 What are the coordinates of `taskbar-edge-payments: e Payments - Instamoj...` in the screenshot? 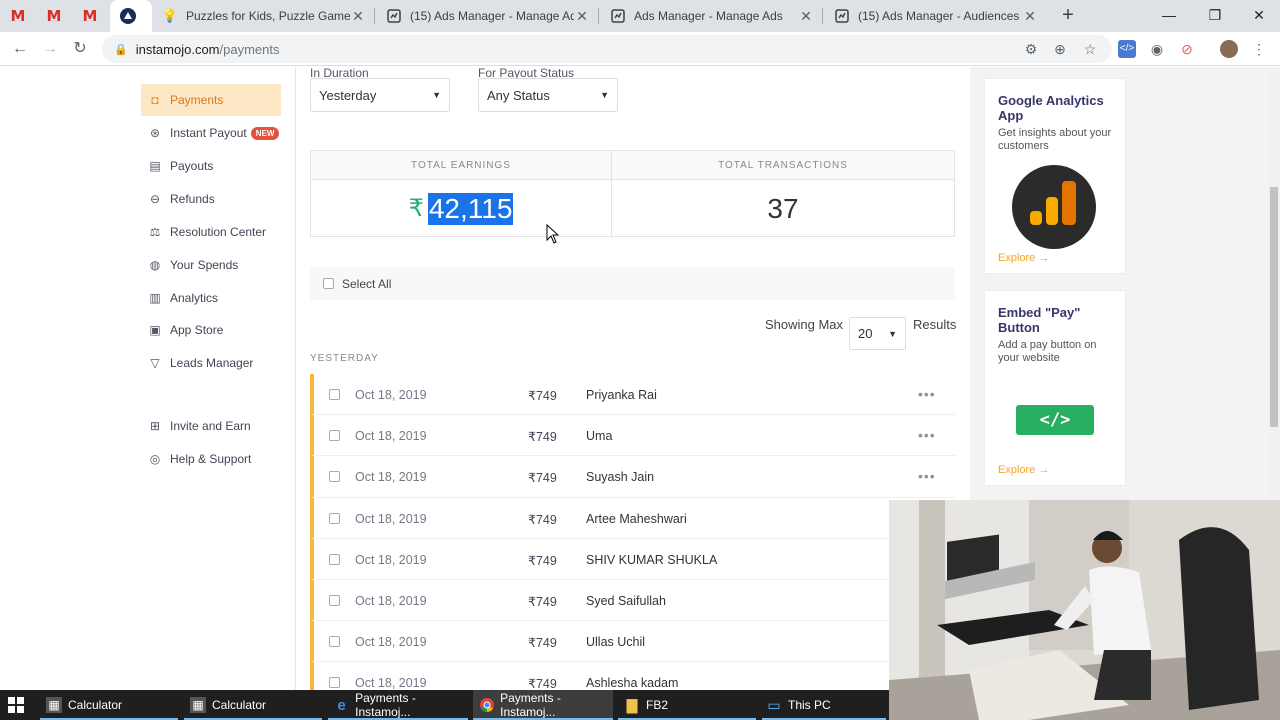 It's located at (398, 705).